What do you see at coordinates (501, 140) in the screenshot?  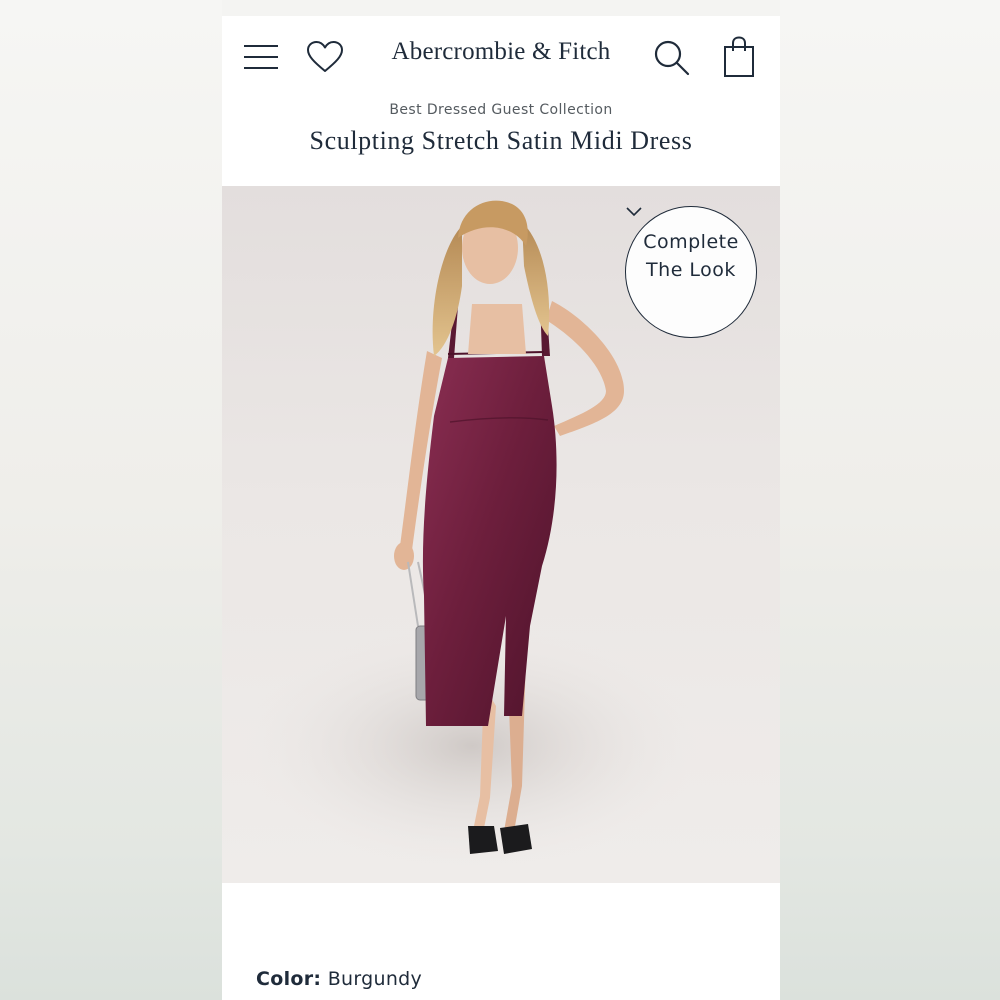 I see `product-title: Sculpting Stretch Satin Midi Dress` at bounding box center [501, 140].